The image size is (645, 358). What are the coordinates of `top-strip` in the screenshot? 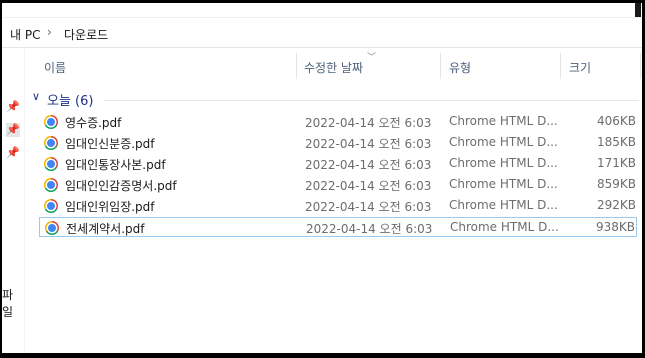 It's located at (322, 10).